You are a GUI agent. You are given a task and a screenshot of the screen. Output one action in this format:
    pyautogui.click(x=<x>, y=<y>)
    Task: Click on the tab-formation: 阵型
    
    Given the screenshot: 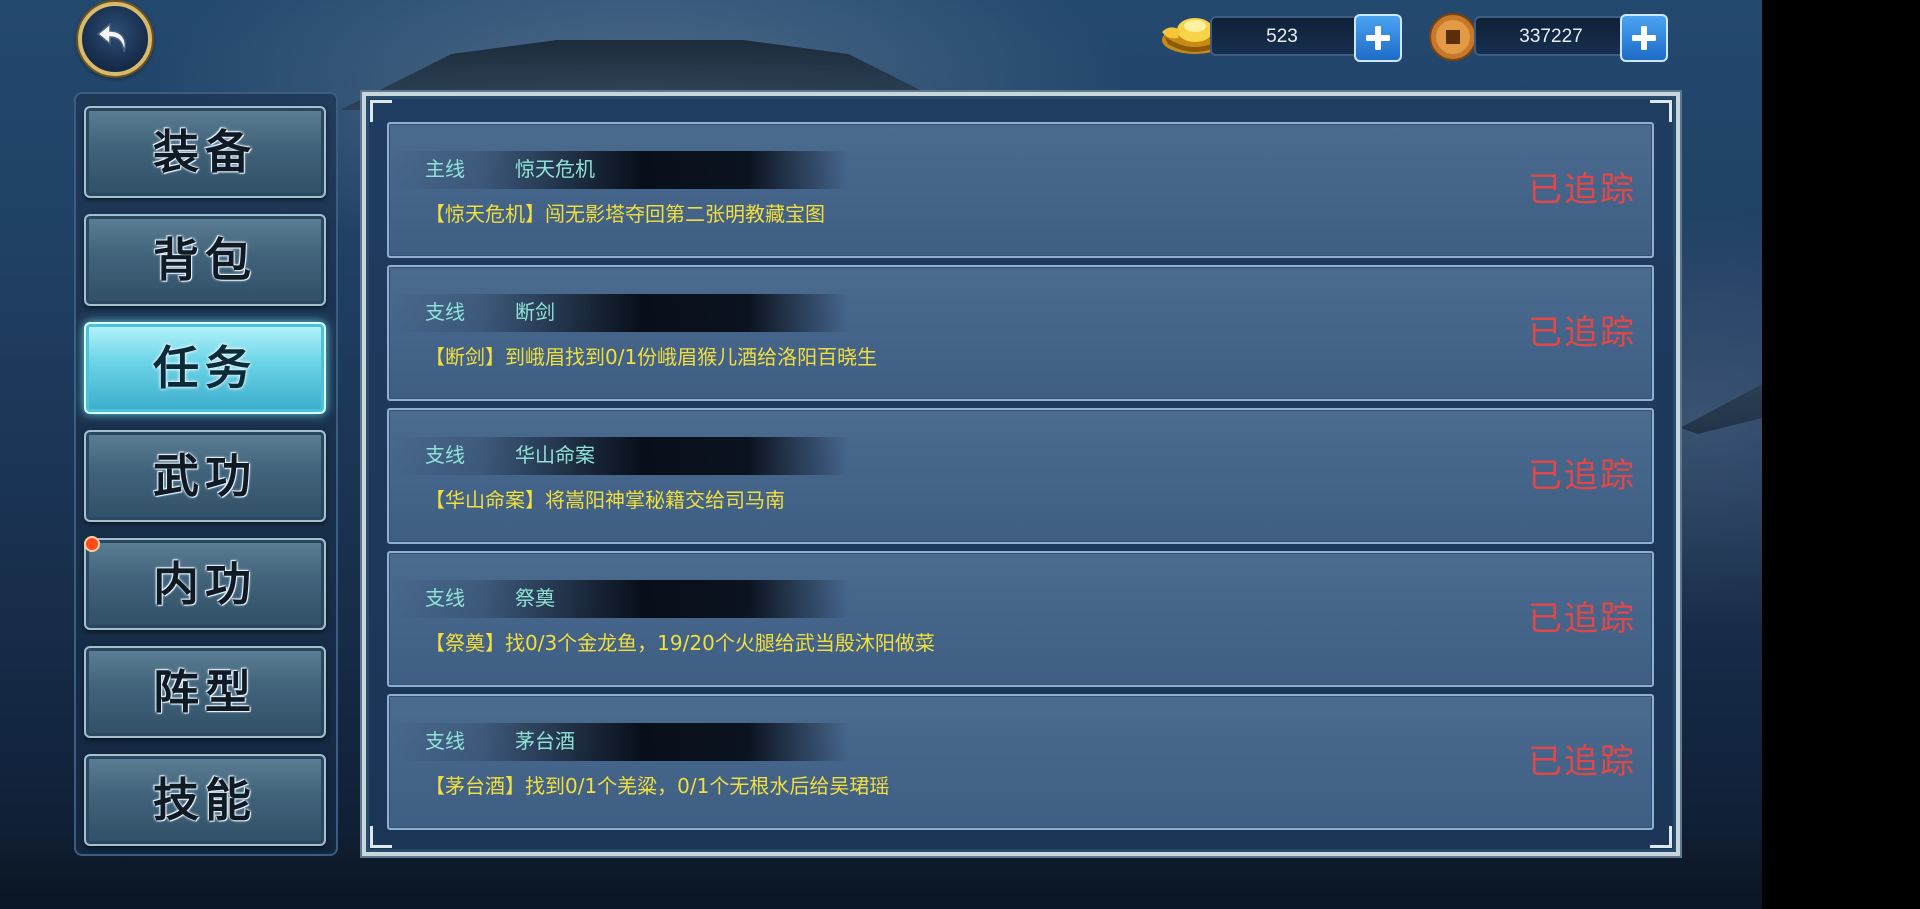 What is the action you would take?
    pyautogui.click(x=205, y=692)
    